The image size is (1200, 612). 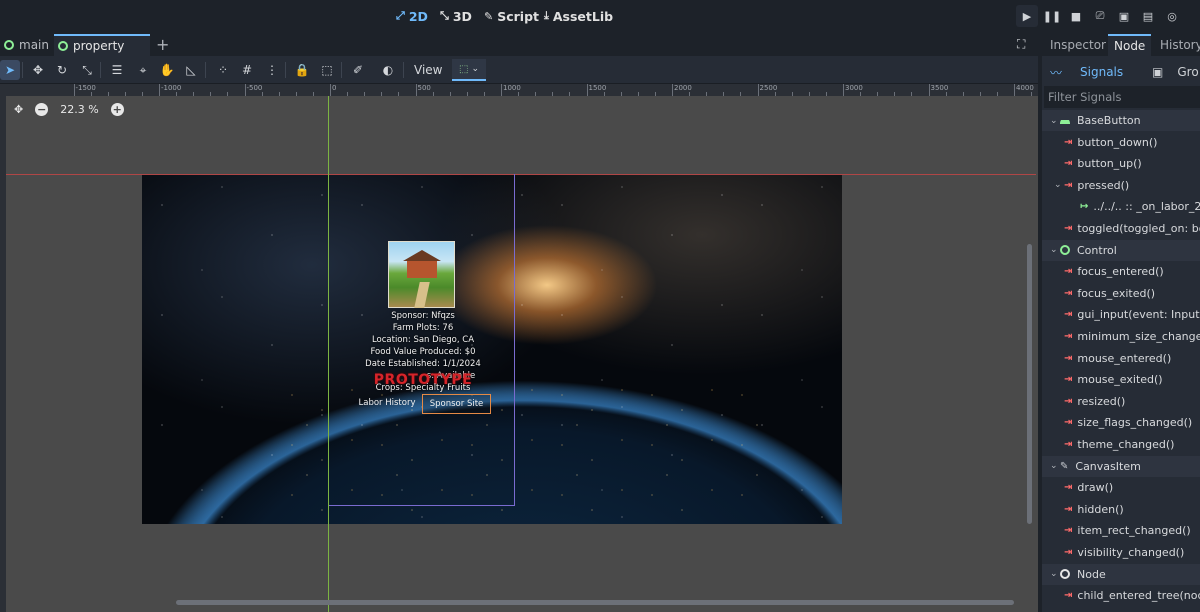 What do you see at coordinates (1121, 228) in the screenshot?
I see `signal-item: ⇥ toggled(toggled_on: bo` at bounding box center [1121, 228].